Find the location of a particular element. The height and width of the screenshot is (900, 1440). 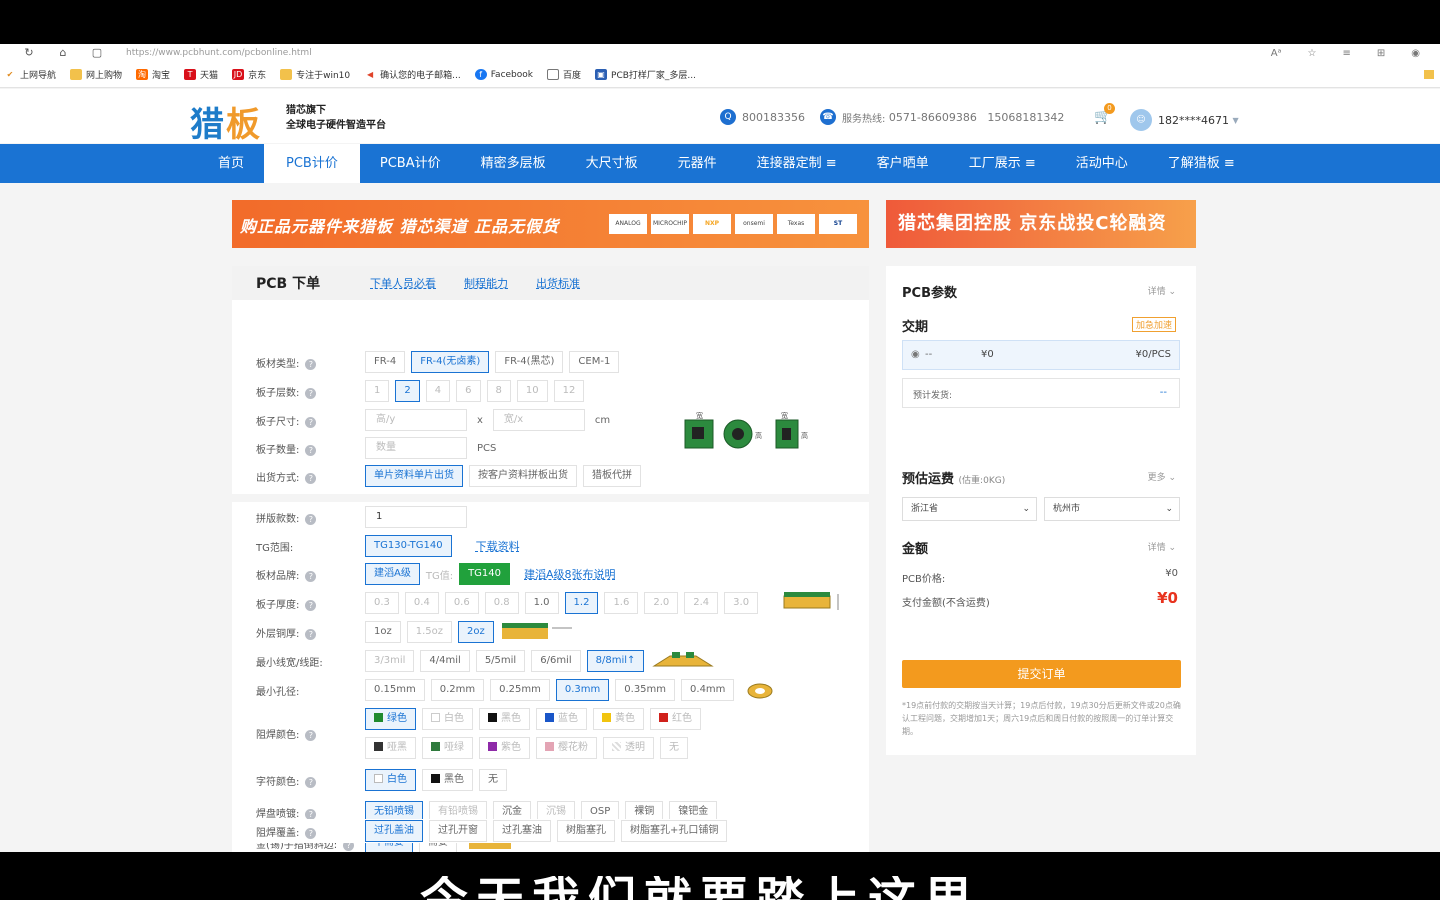

option-thickness: 1.2 is located at coordinates (581, 603).